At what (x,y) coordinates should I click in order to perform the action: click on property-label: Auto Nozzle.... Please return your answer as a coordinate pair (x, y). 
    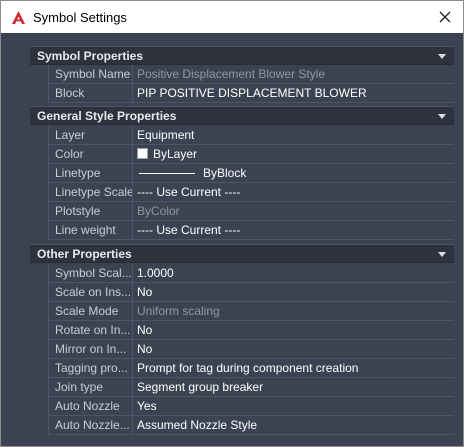
    Looking at the image, I should click on (90, 425).